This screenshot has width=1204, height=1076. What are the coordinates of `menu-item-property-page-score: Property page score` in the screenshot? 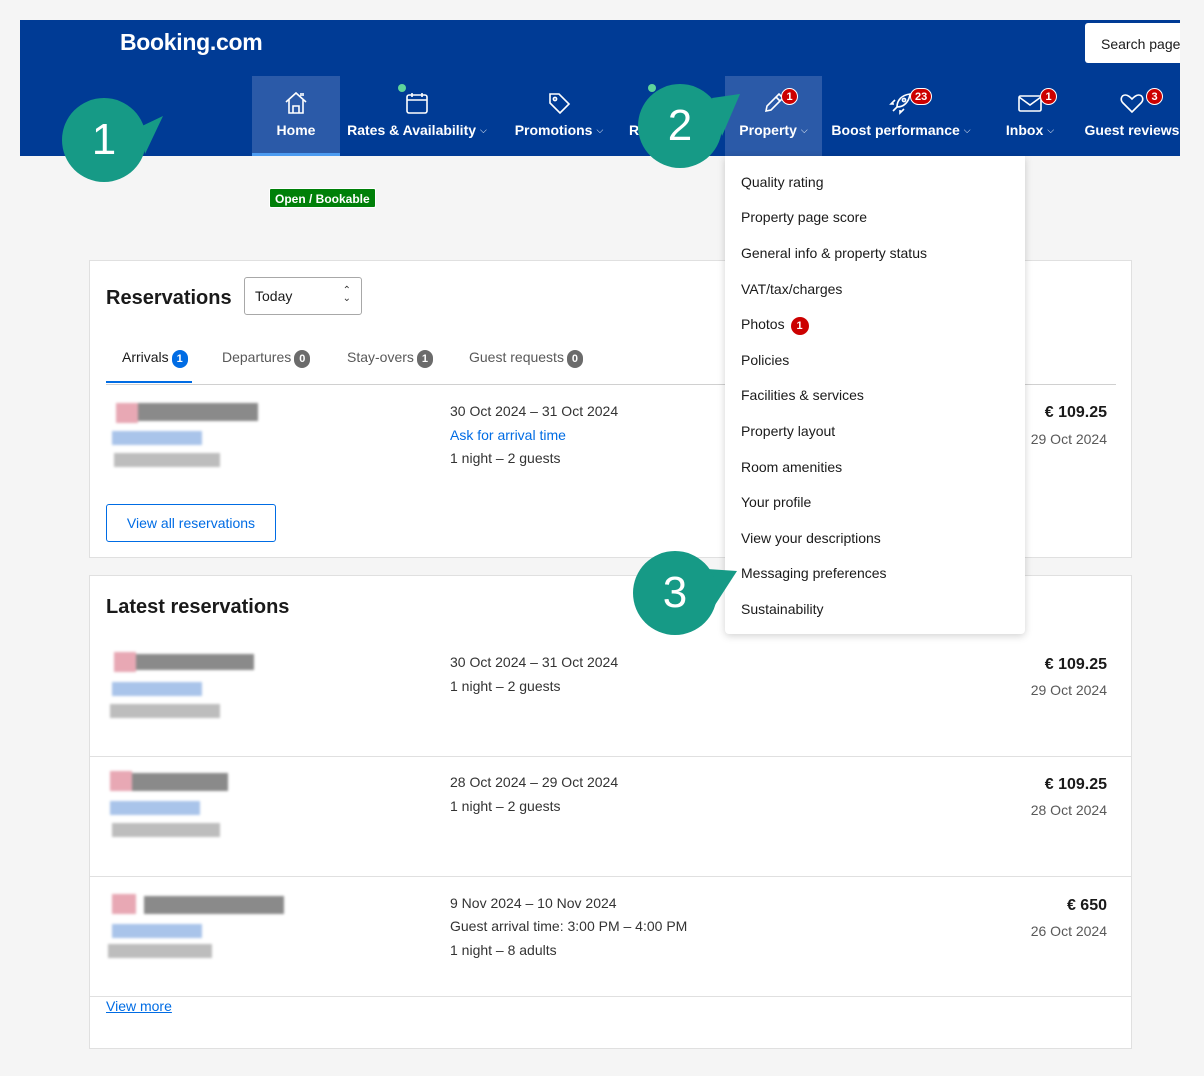 It's located at (804, 217).